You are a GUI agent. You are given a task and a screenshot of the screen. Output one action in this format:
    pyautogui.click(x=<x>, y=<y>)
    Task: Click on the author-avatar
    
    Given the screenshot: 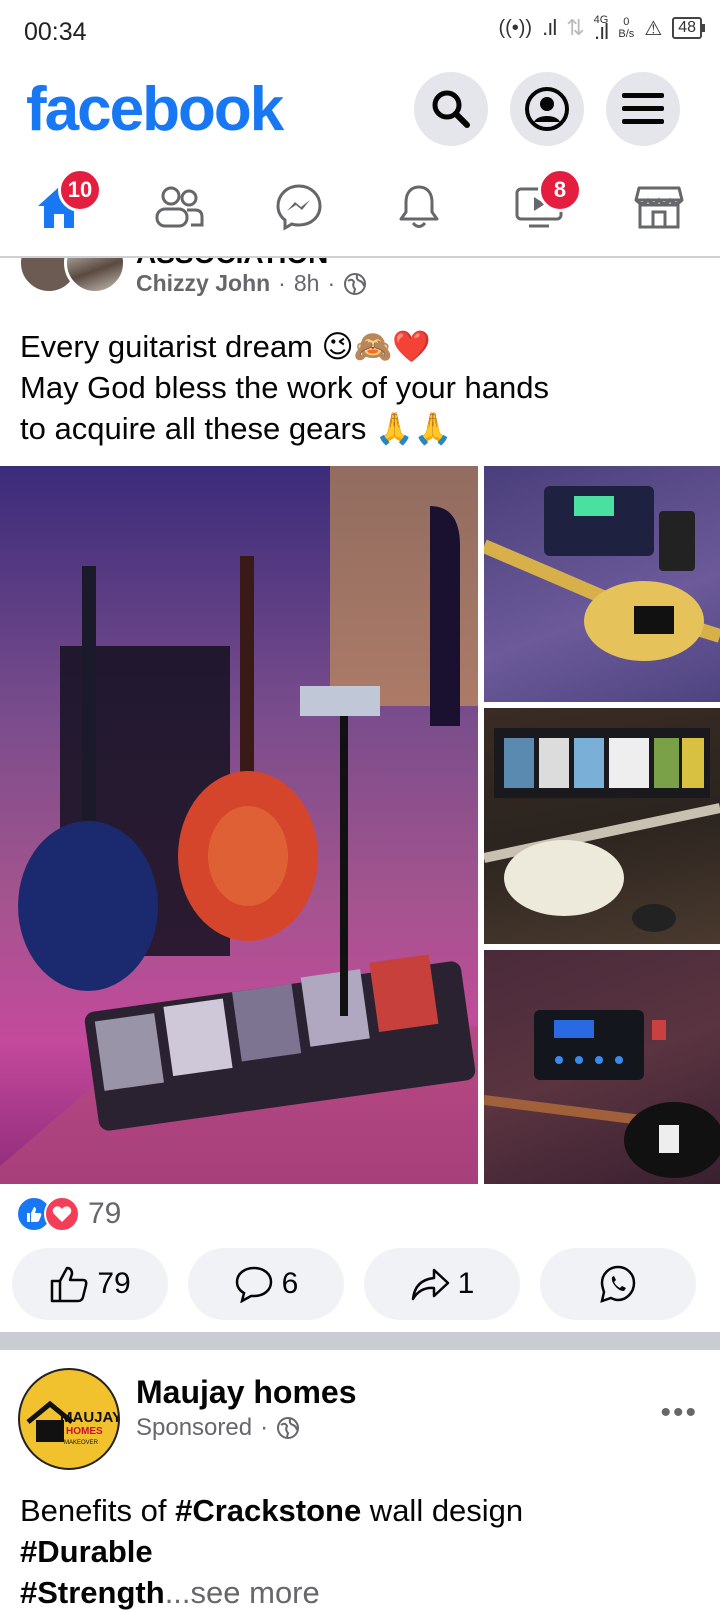 What is the action you would take?
    pyautogui.click(x=95, y=276)
    